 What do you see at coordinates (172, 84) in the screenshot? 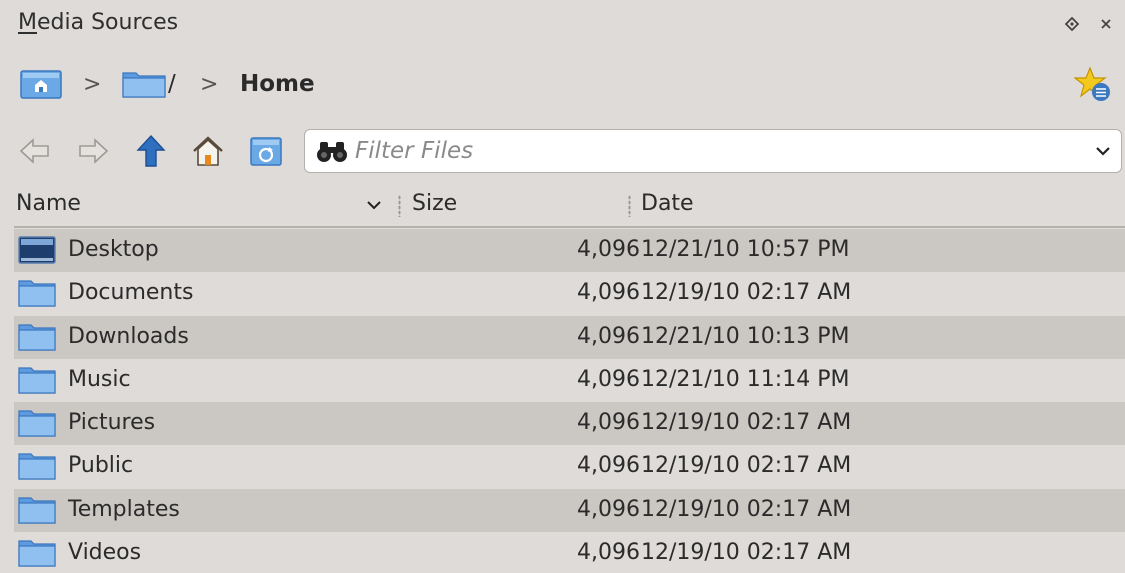
I see `breadcrumb-root-label: /` at bounding box center [172, 84].